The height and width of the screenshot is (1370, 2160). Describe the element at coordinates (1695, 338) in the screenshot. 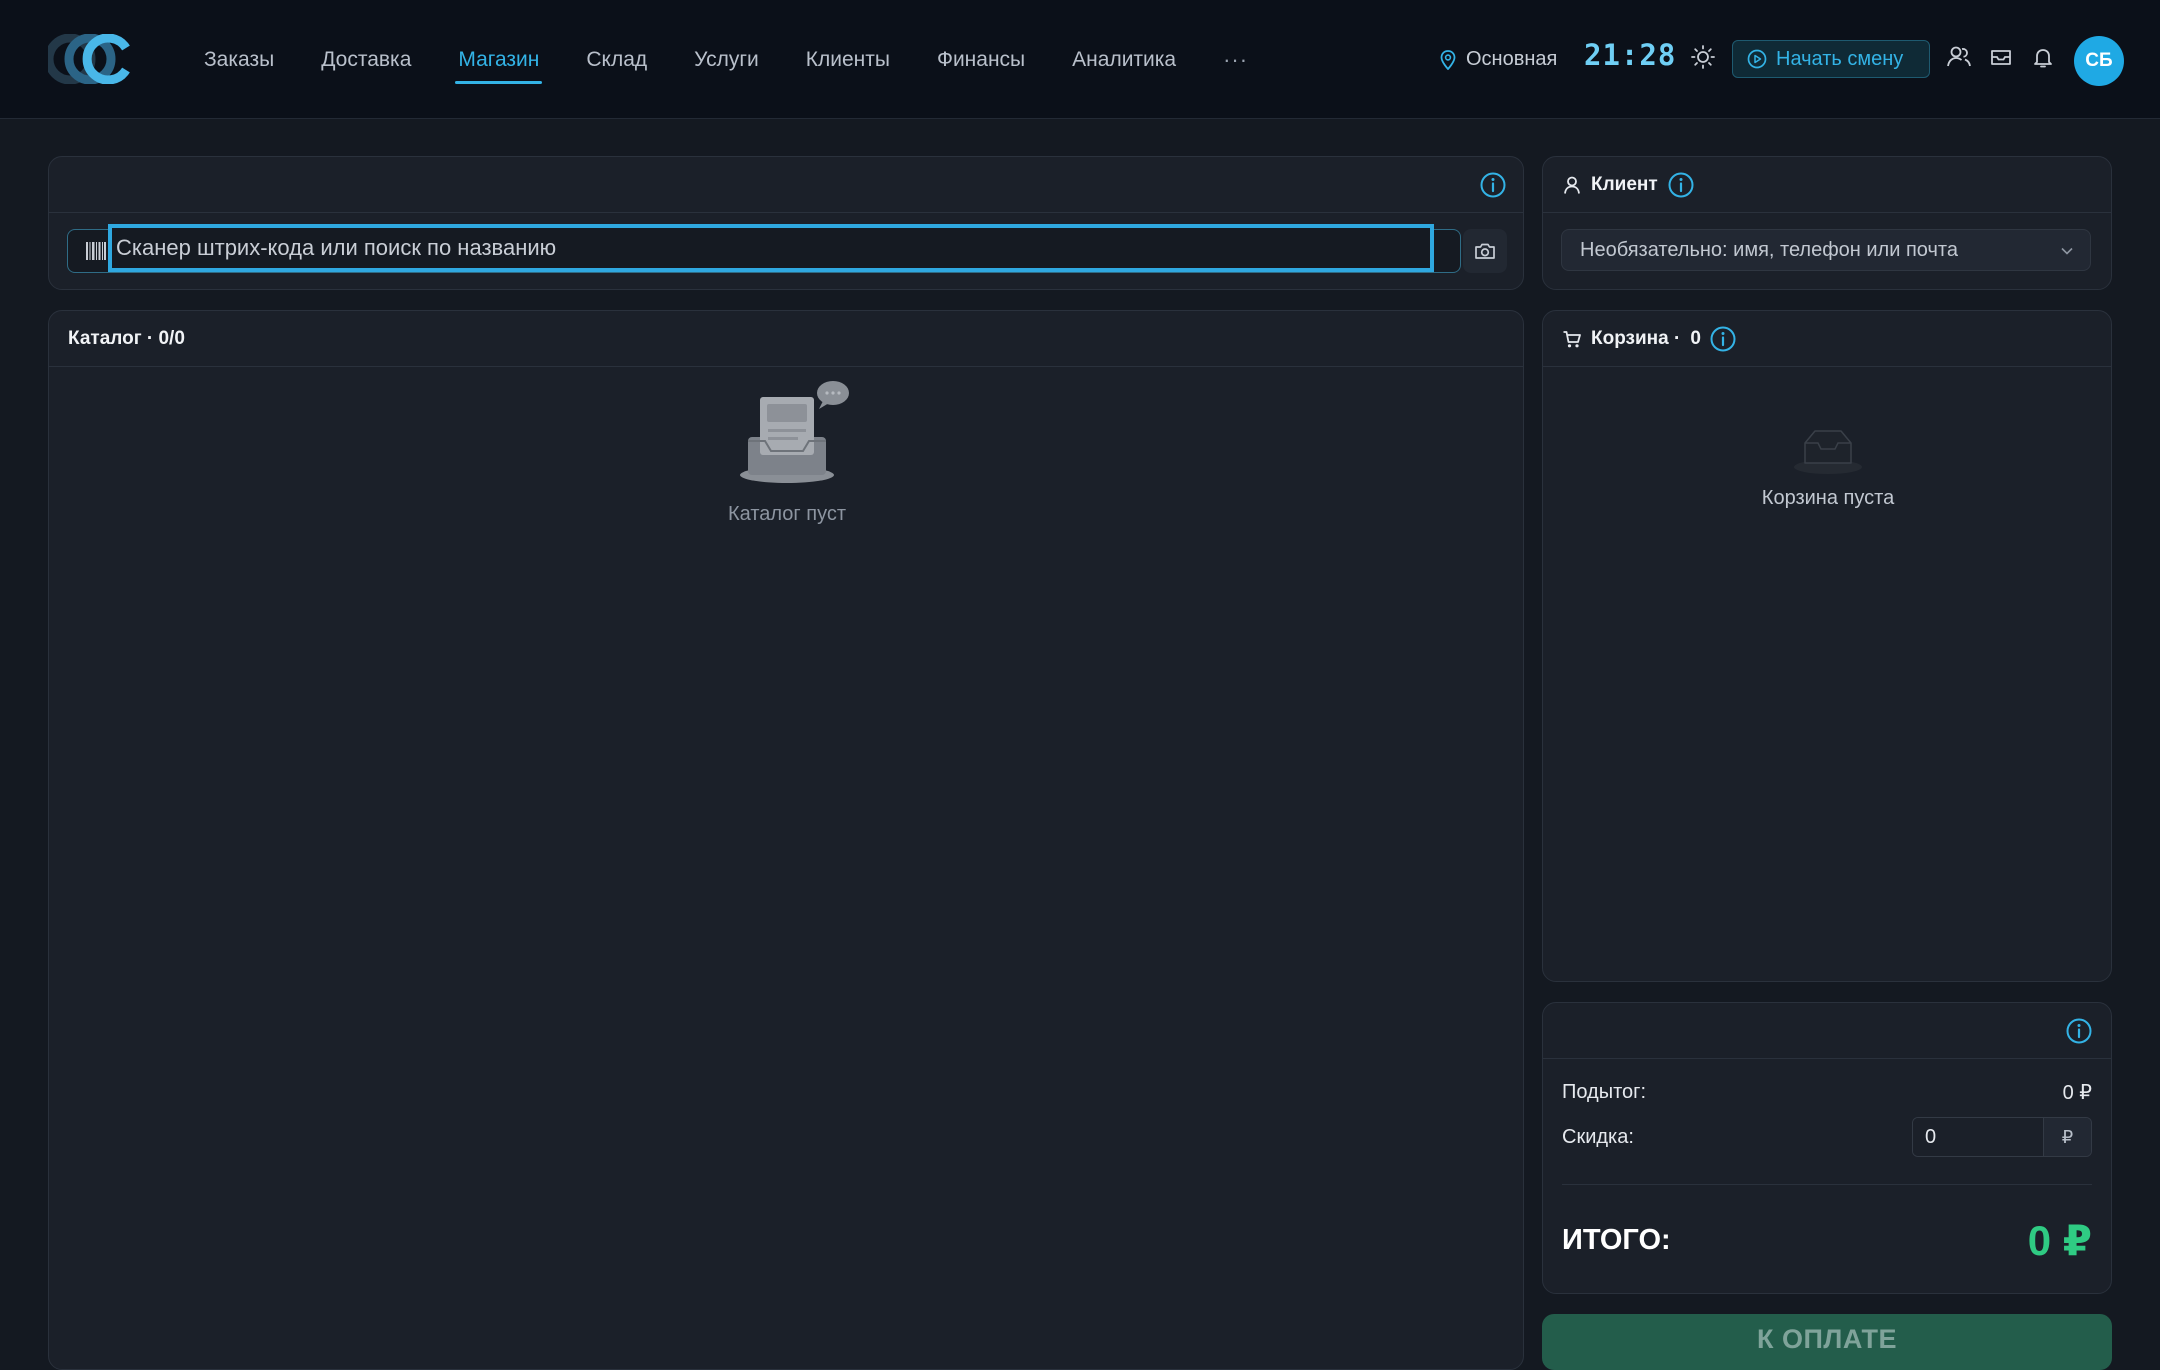

I see `cart-count: 0` at that location.